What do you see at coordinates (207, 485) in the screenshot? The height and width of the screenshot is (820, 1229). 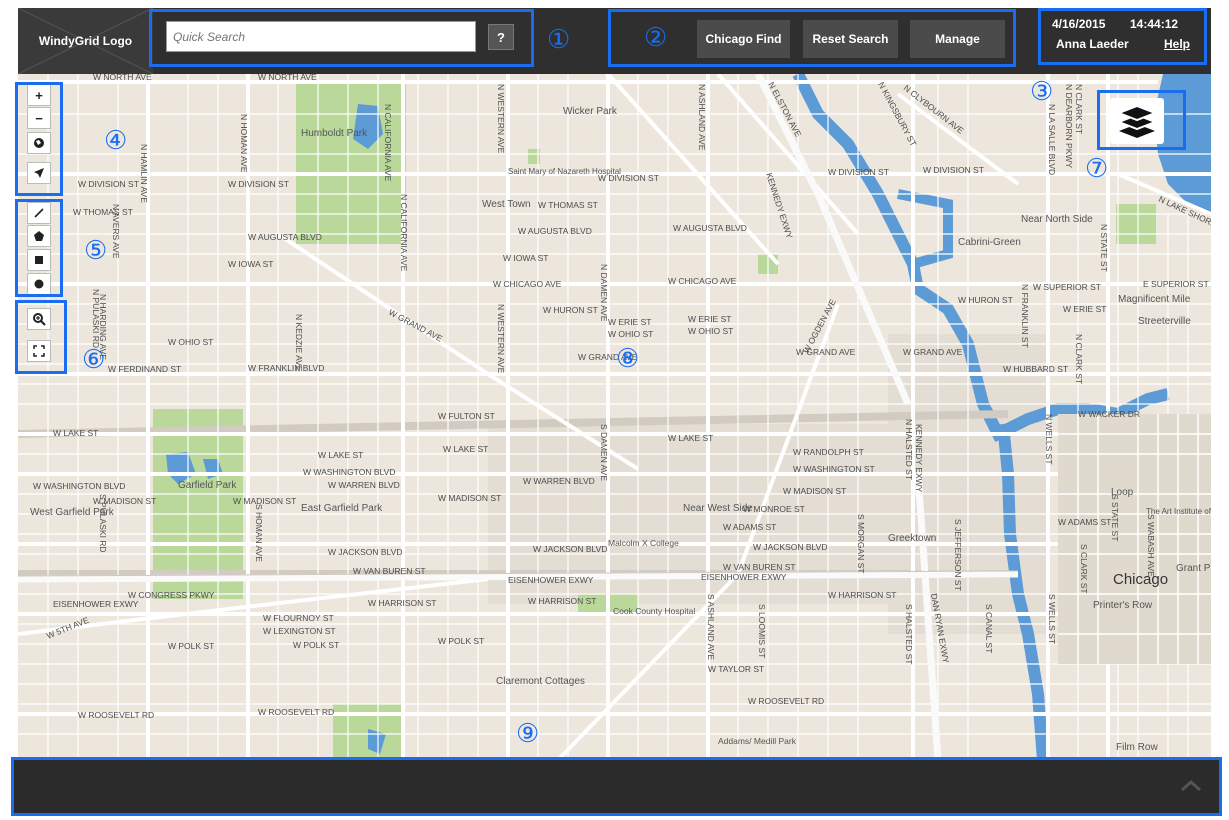 I see `place-label-garfield-park: Garfield Park` at bounding box center [207, 485].